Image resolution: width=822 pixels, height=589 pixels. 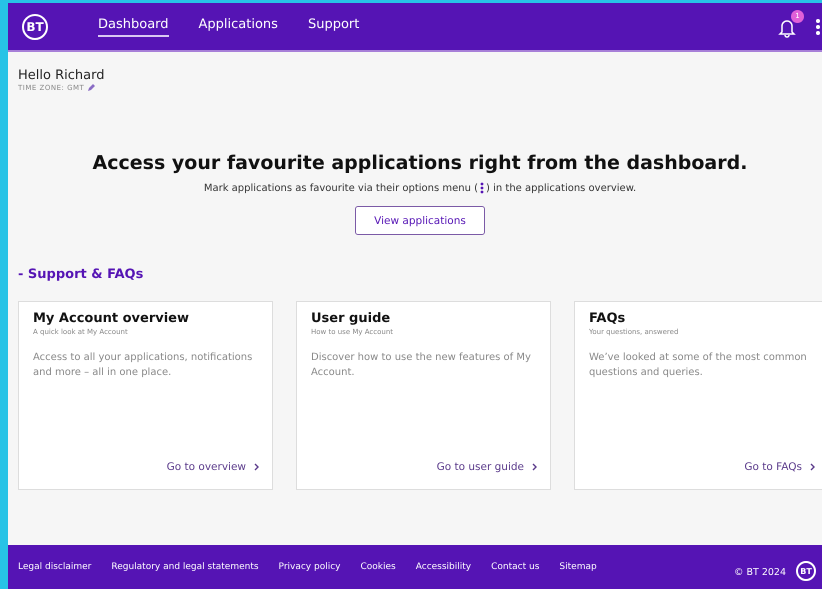 What do you see at coordinates (760, 572) in the screenshot?
I see `copyright: © BT 2024` at bounding box center [760, 572].